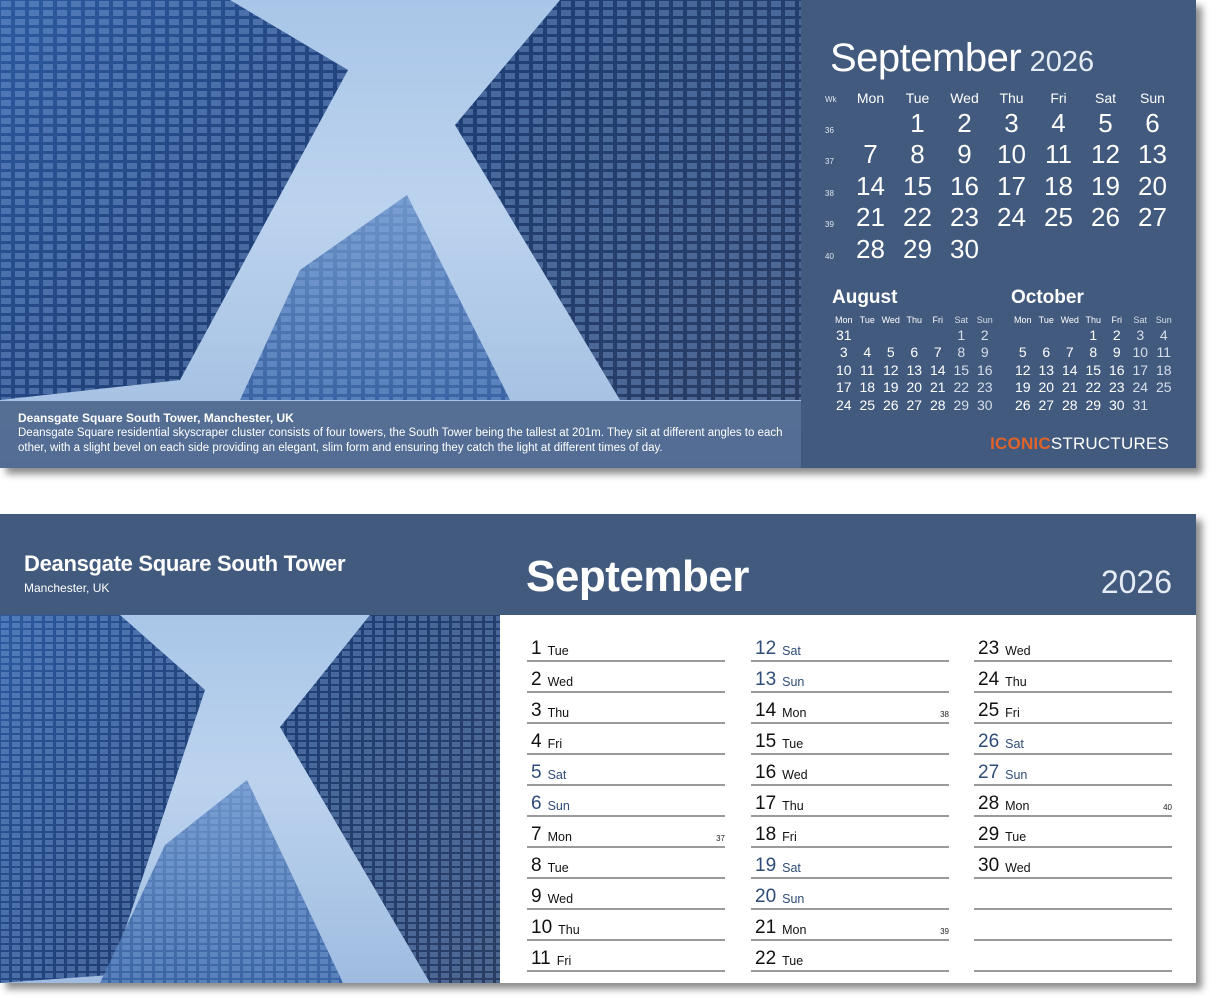 The height and width of the screenshot is (998, 1212). What do you see at coordinates (626, 770) in the screenshot?
I see `day-row: 5 Sat` at bounding box center [626, 770].